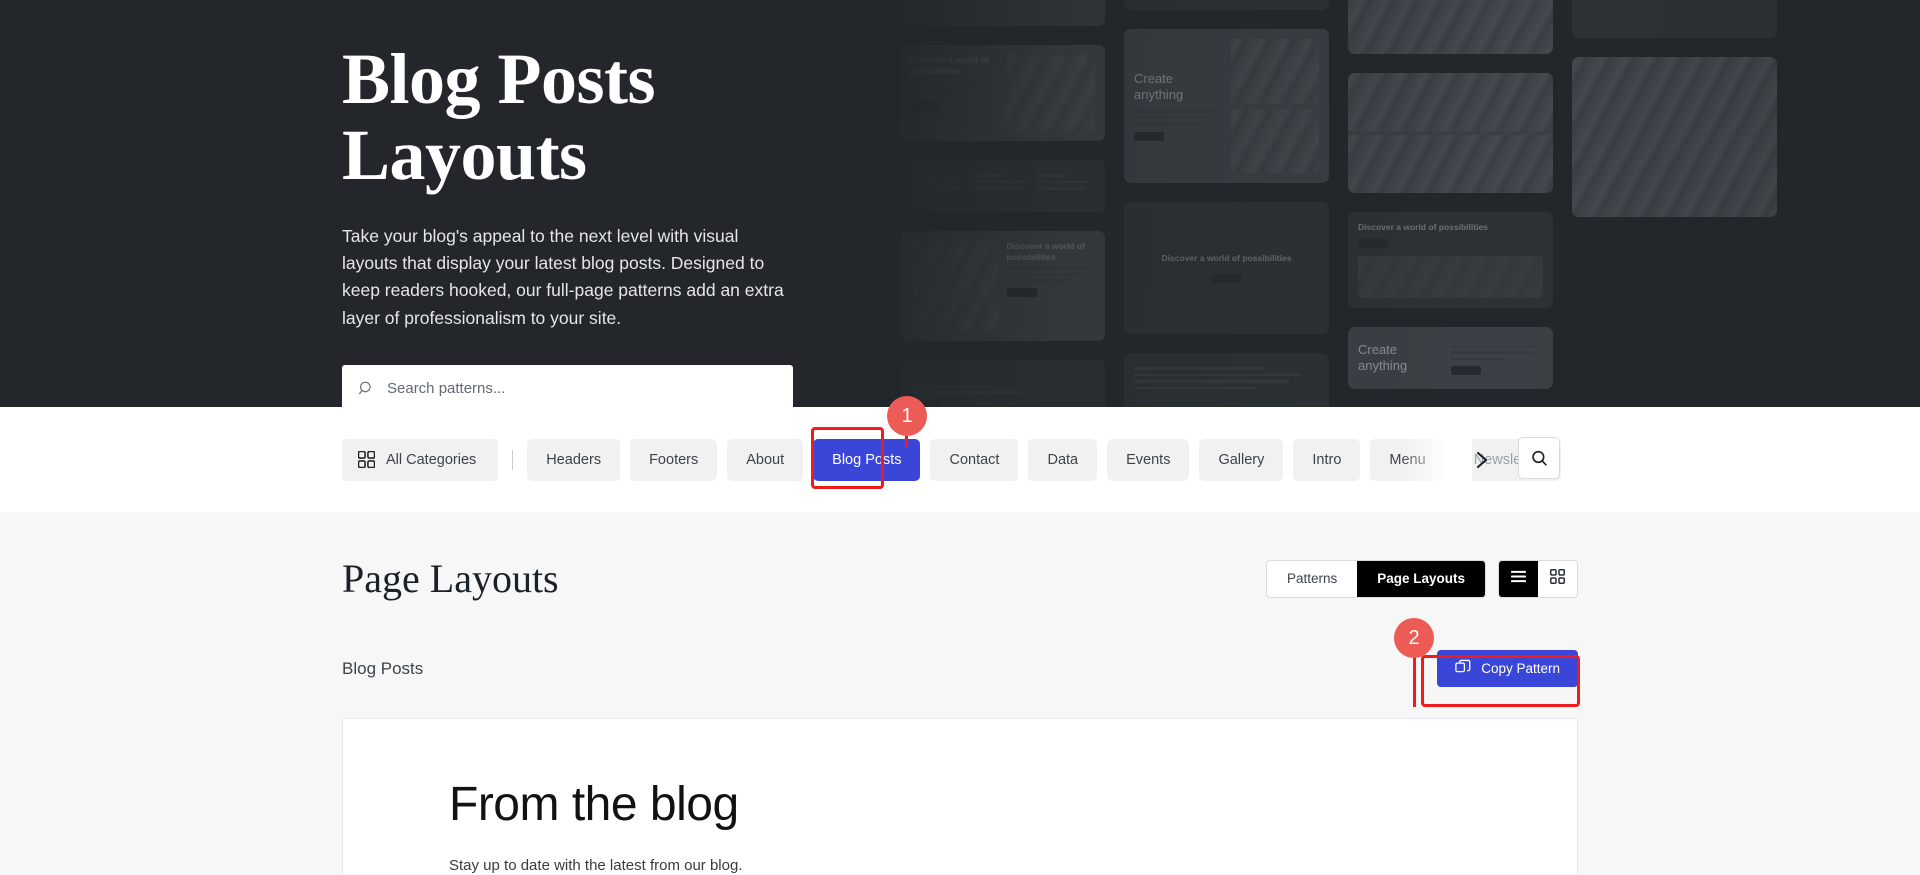 This screenshot has height=875, width=1920. I want to click on hero-search-box, so click(567, 385).